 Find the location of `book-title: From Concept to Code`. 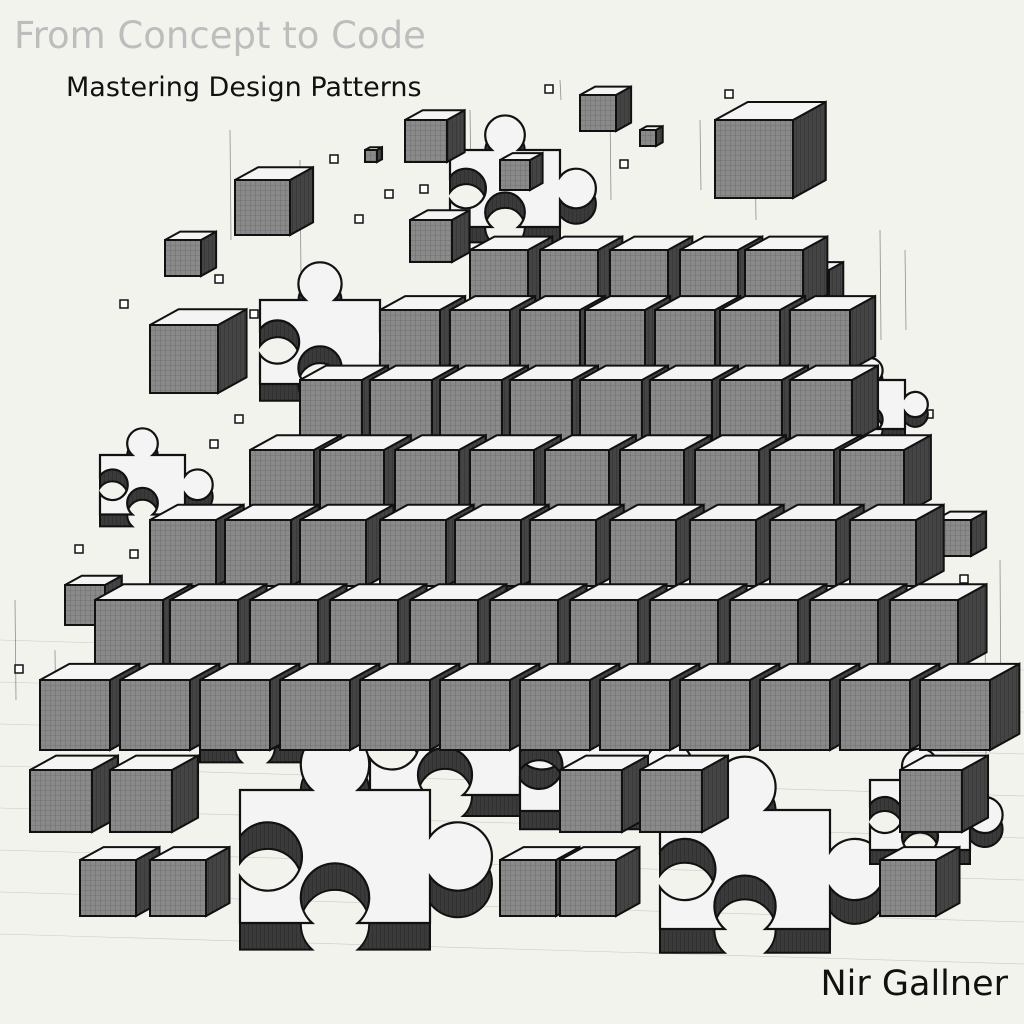

book-title: From Concept to Code is located at coordinates (220, 35).